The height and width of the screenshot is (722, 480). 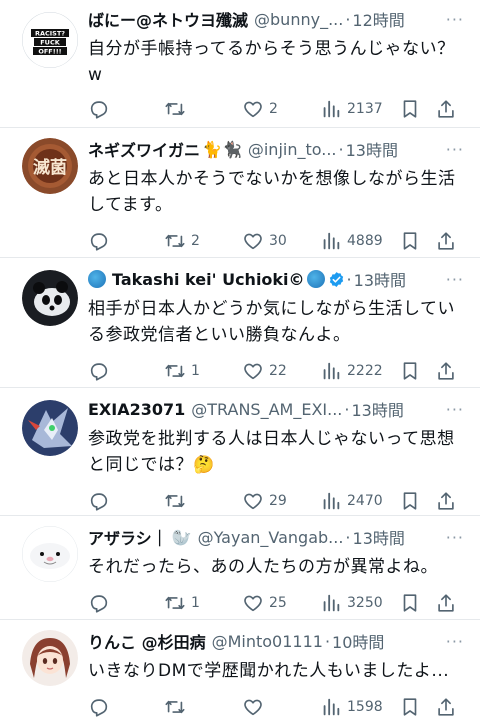 What do you see at coordinates (264, 501) in the screenshot?
I see `like-button: 29` at bounding box center [264, 501].